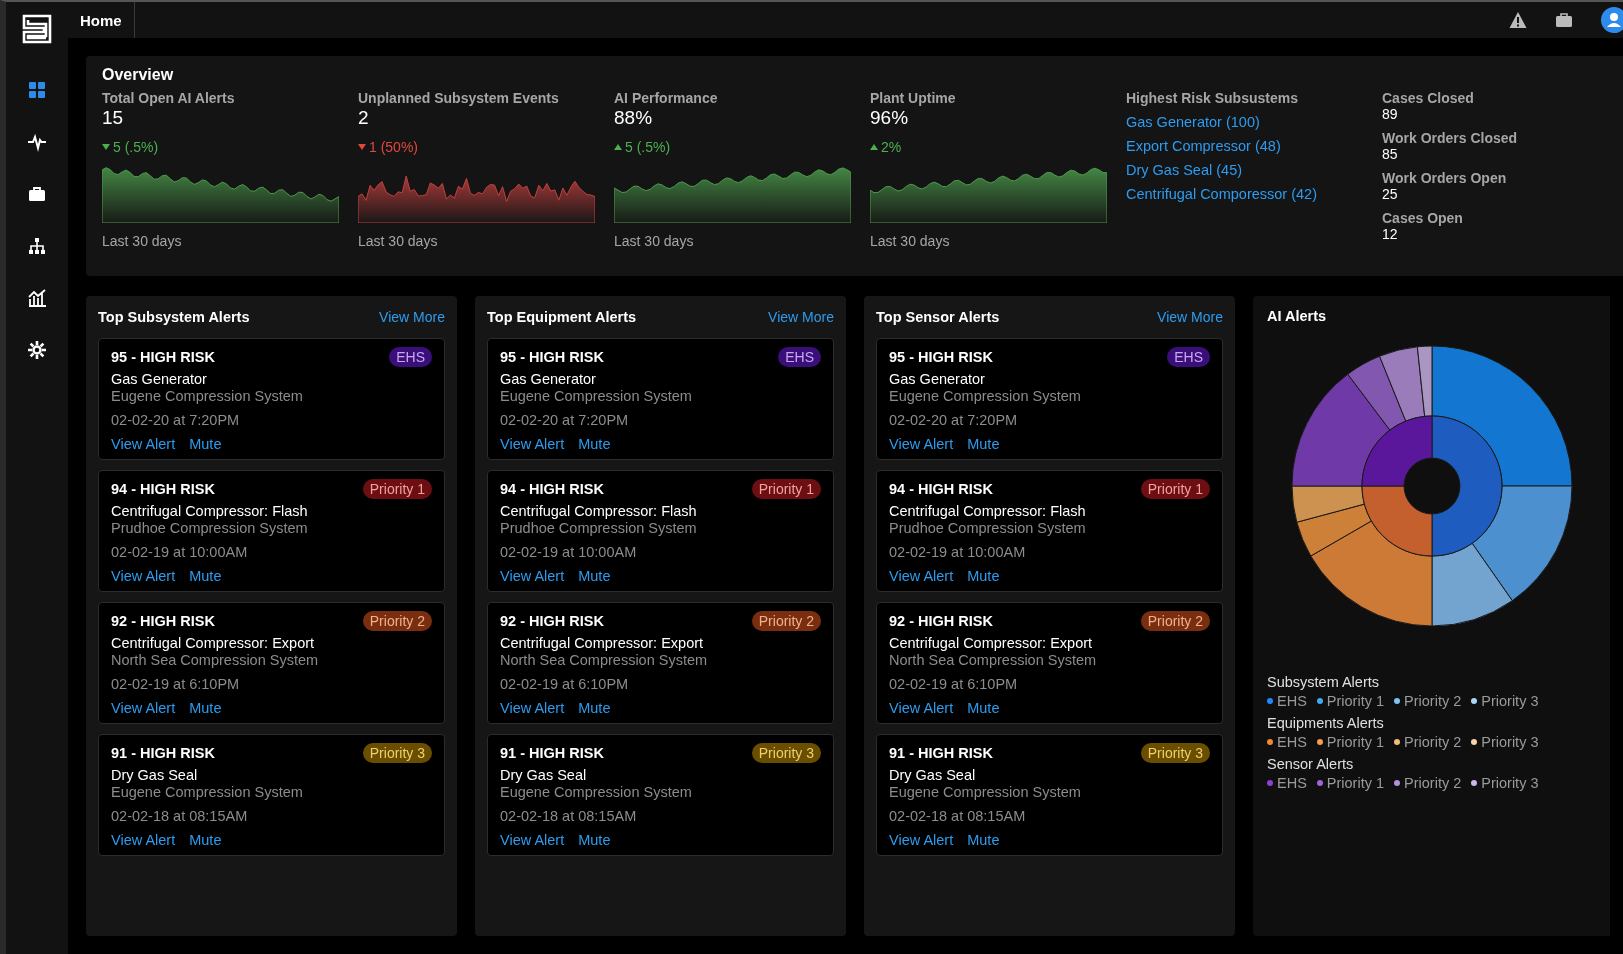 Image resolution: width=1623 pixels, height=954 pixels. I want to click on briefcase-icon, so click(1564, 20).